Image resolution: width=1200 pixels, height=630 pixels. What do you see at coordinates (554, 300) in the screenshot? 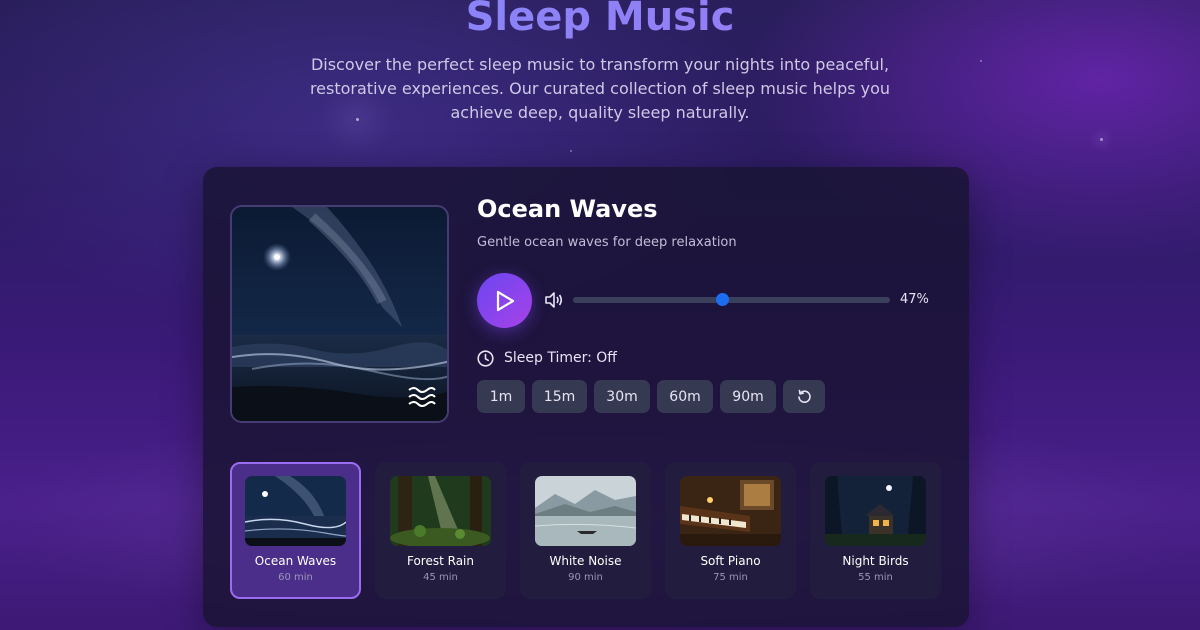
I see `volume-icon` at bounding box center [554, 300].